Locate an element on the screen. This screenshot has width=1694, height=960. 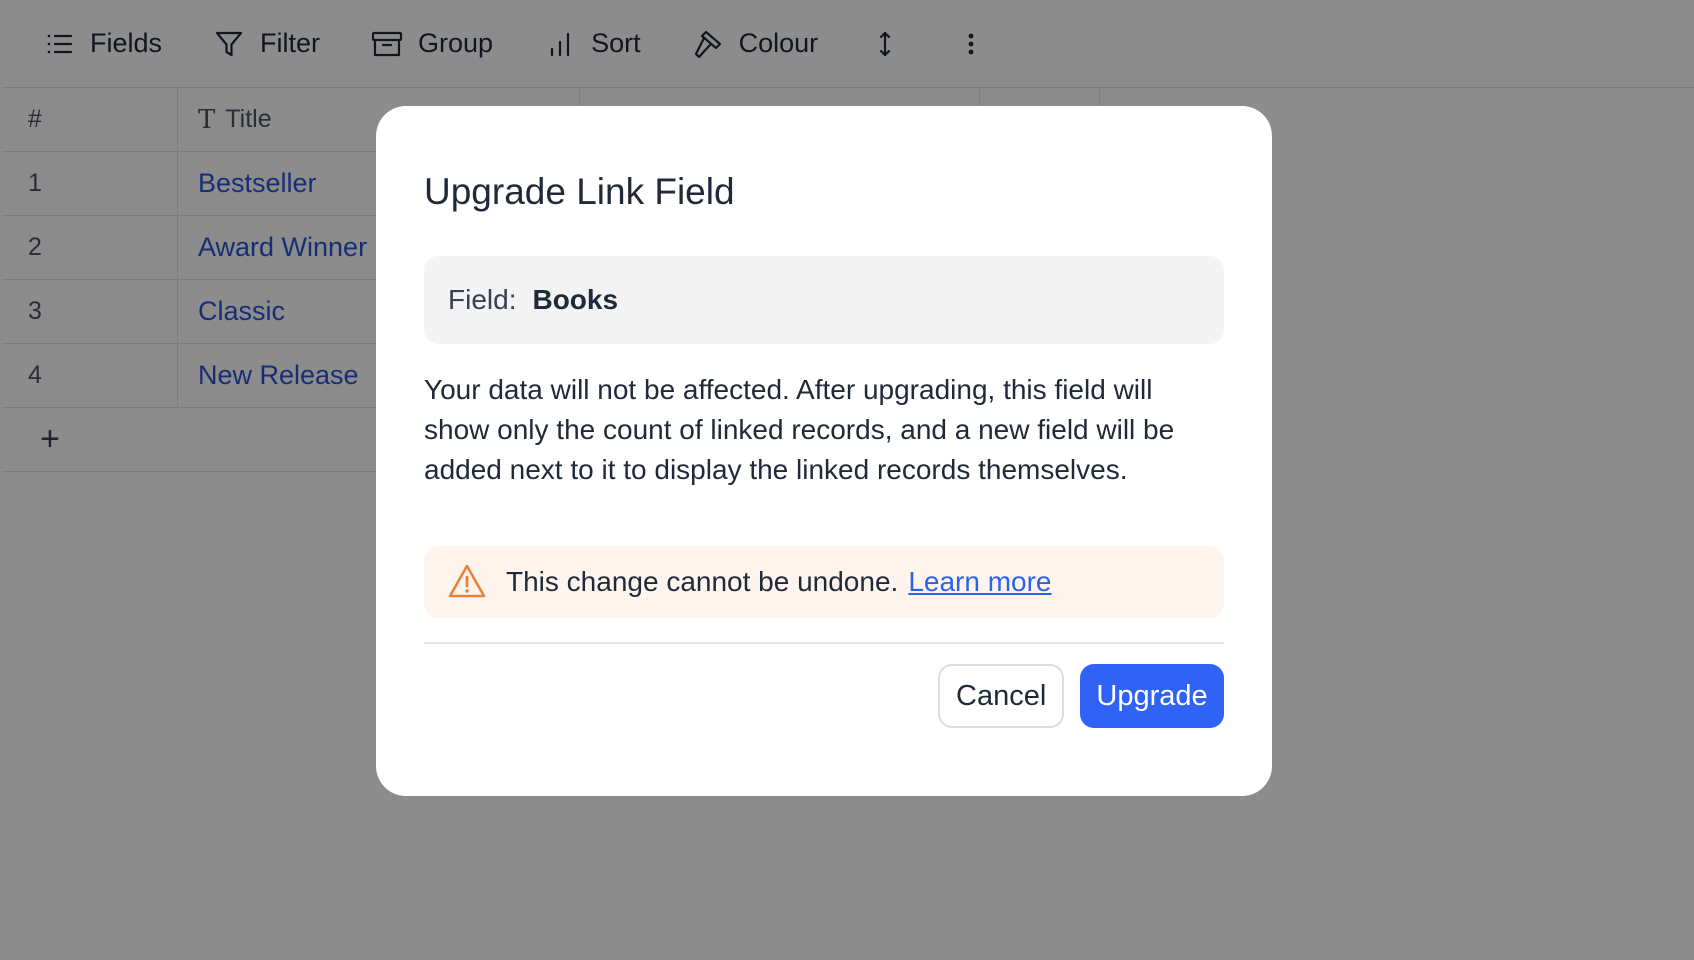
dialog-title: Upgrade Link Field is located at coordinates (579, 191).